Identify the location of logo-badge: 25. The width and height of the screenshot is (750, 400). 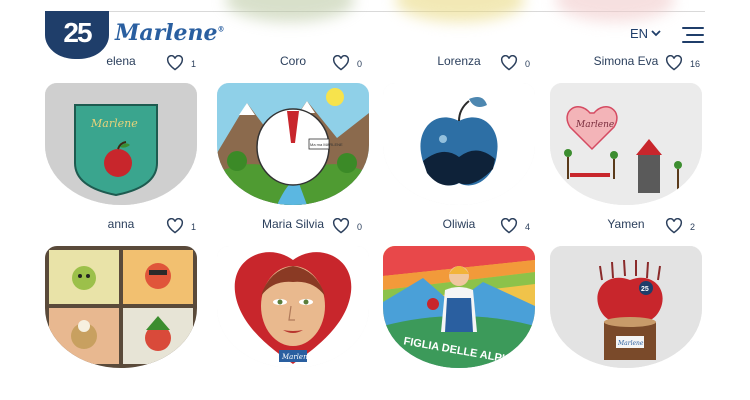
(77, 35).